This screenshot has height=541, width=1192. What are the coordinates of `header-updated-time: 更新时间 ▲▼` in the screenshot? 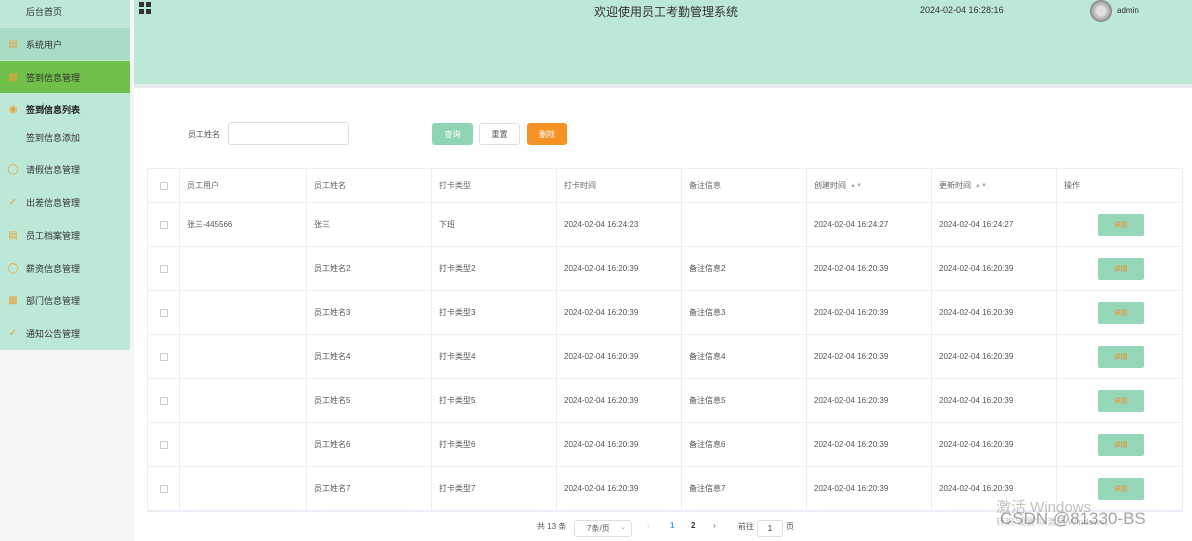 It's located at (994, 185).